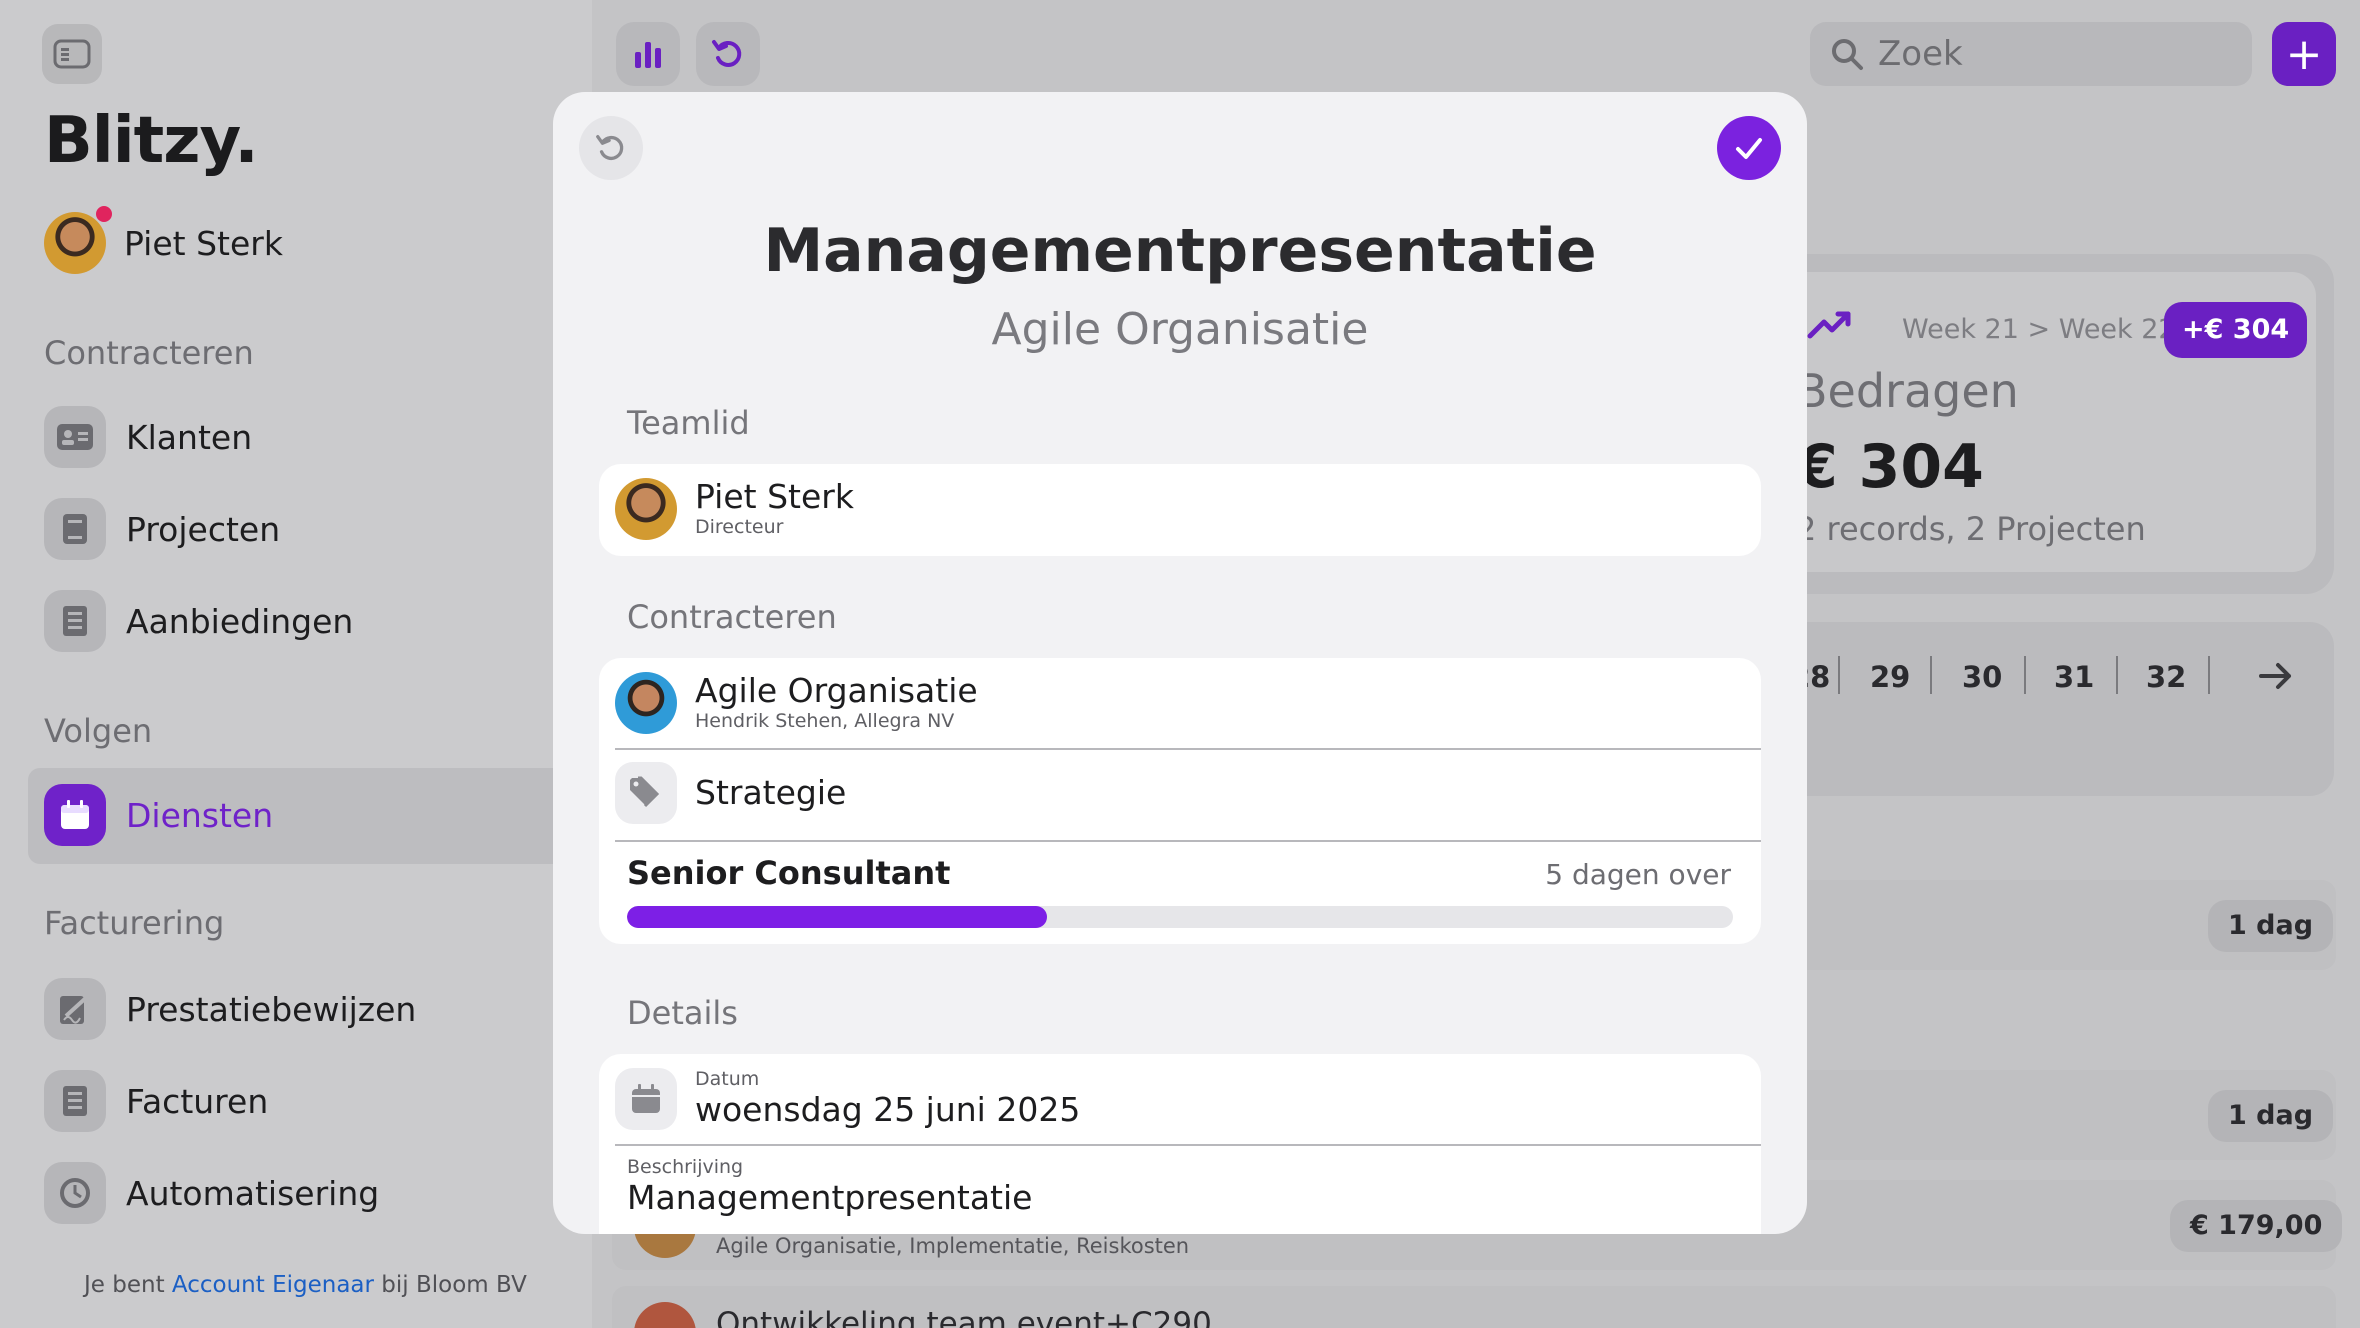 The image size is (2360, 1328). I want to click on date-value: woensdag 25 juni 2025, so click(888, 1109).